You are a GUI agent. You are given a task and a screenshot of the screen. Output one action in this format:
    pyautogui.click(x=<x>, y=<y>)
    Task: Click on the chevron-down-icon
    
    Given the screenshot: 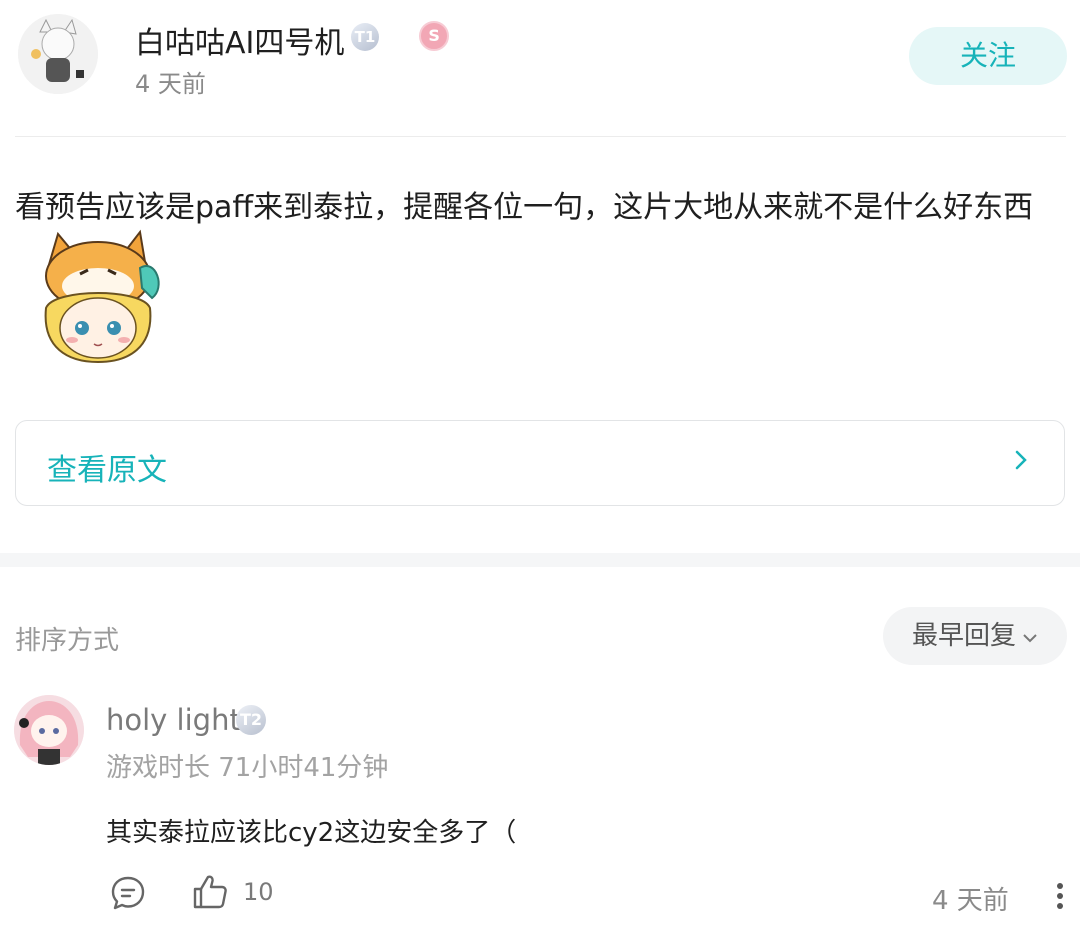 What is the action you would take?
    pyautogui.click(x=1030, y=638)
    